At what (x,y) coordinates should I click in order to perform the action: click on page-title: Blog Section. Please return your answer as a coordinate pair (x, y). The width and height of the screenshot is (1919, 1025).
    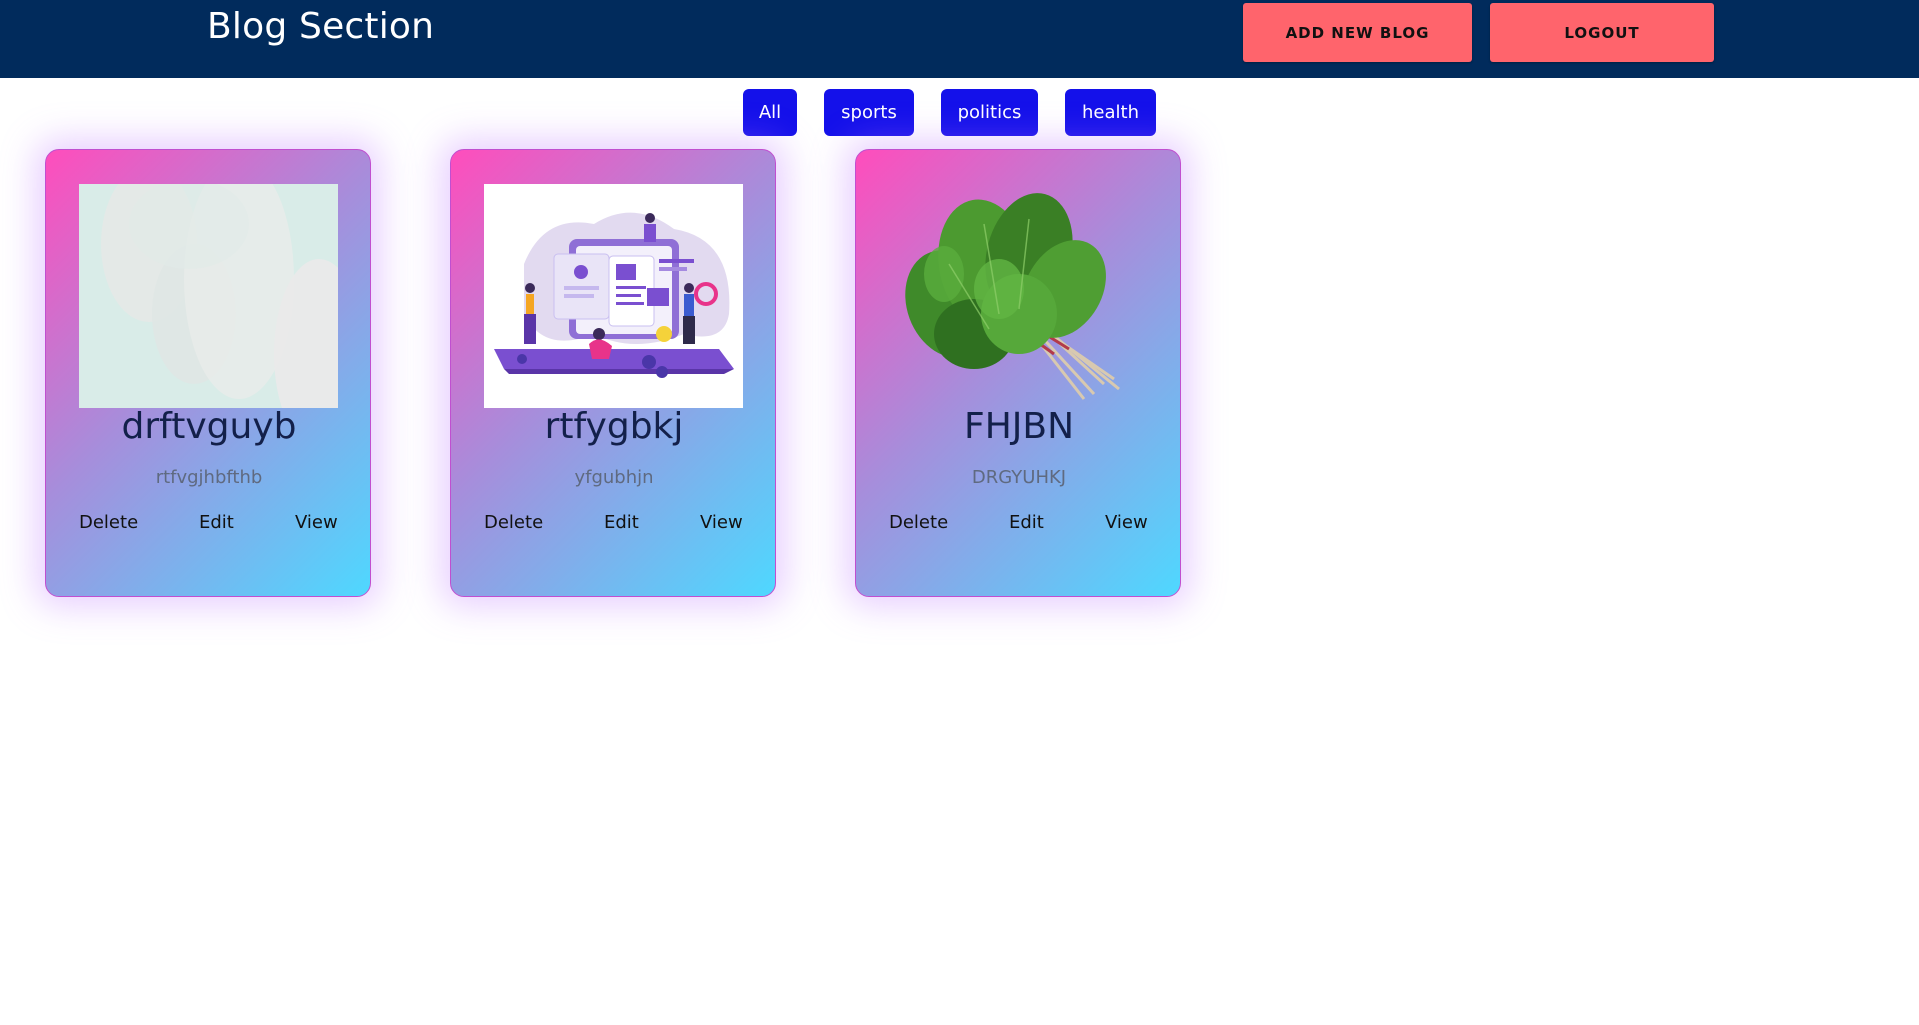
    Looking at the image, I should click on (321, 26).